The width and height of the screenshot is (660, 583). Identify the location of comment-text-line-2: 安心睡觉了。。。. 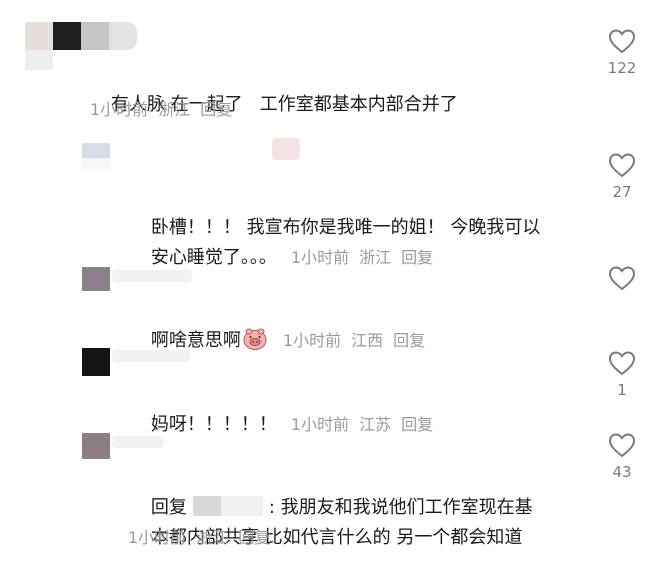
(213, 257).